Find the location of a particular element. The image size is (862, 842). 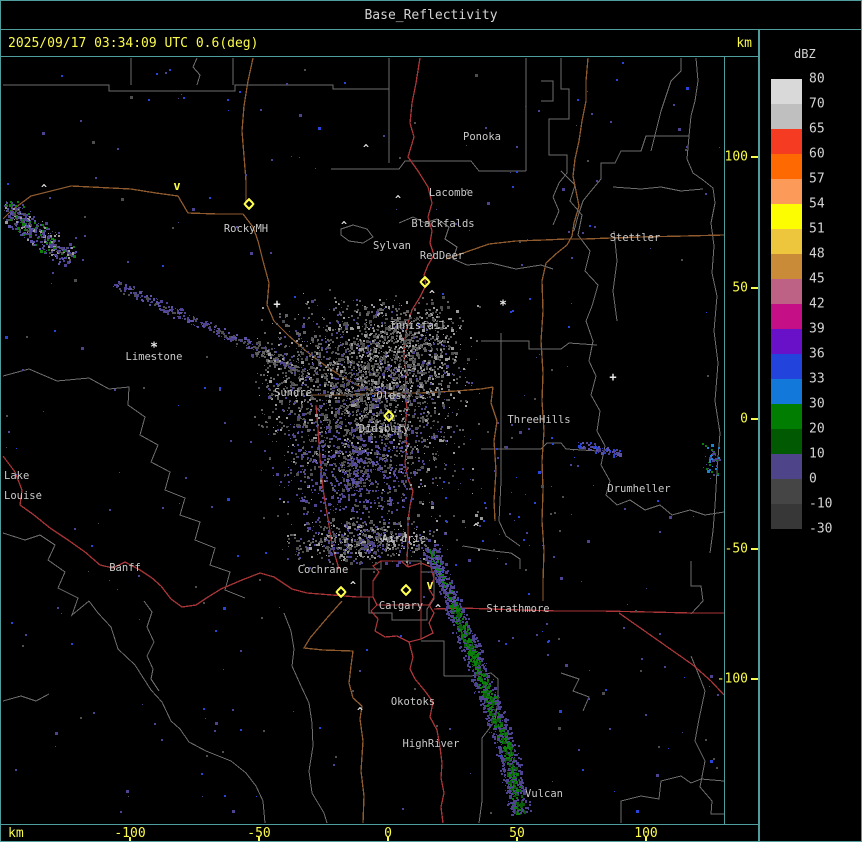

x-axis: km -100 -50 0 50 100 is located at coordinates (380, 832).